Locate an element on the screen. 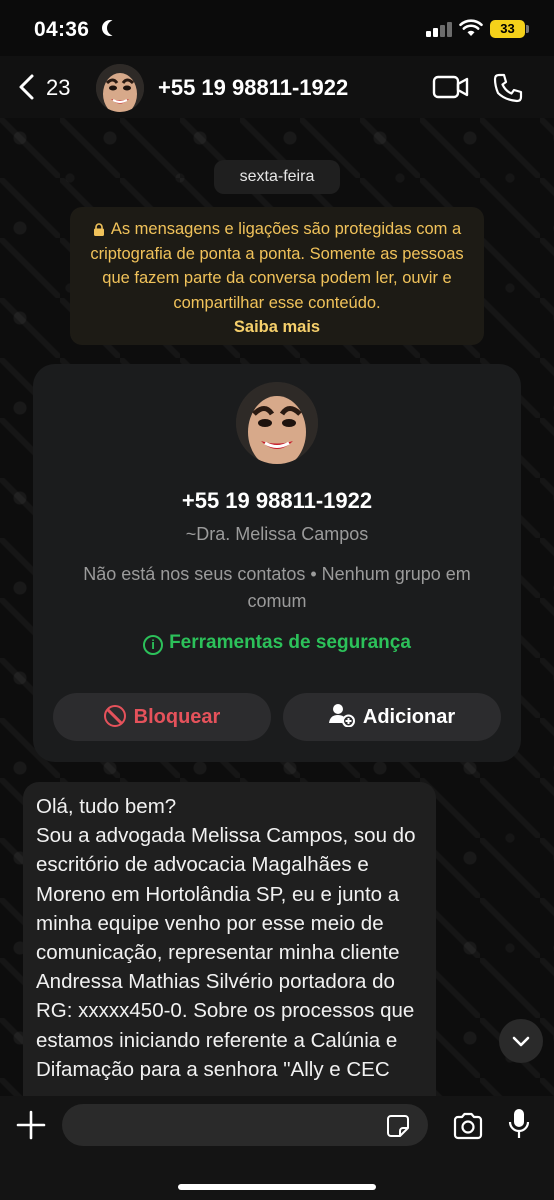  wifi-icon is located at coordinates (471, 27).